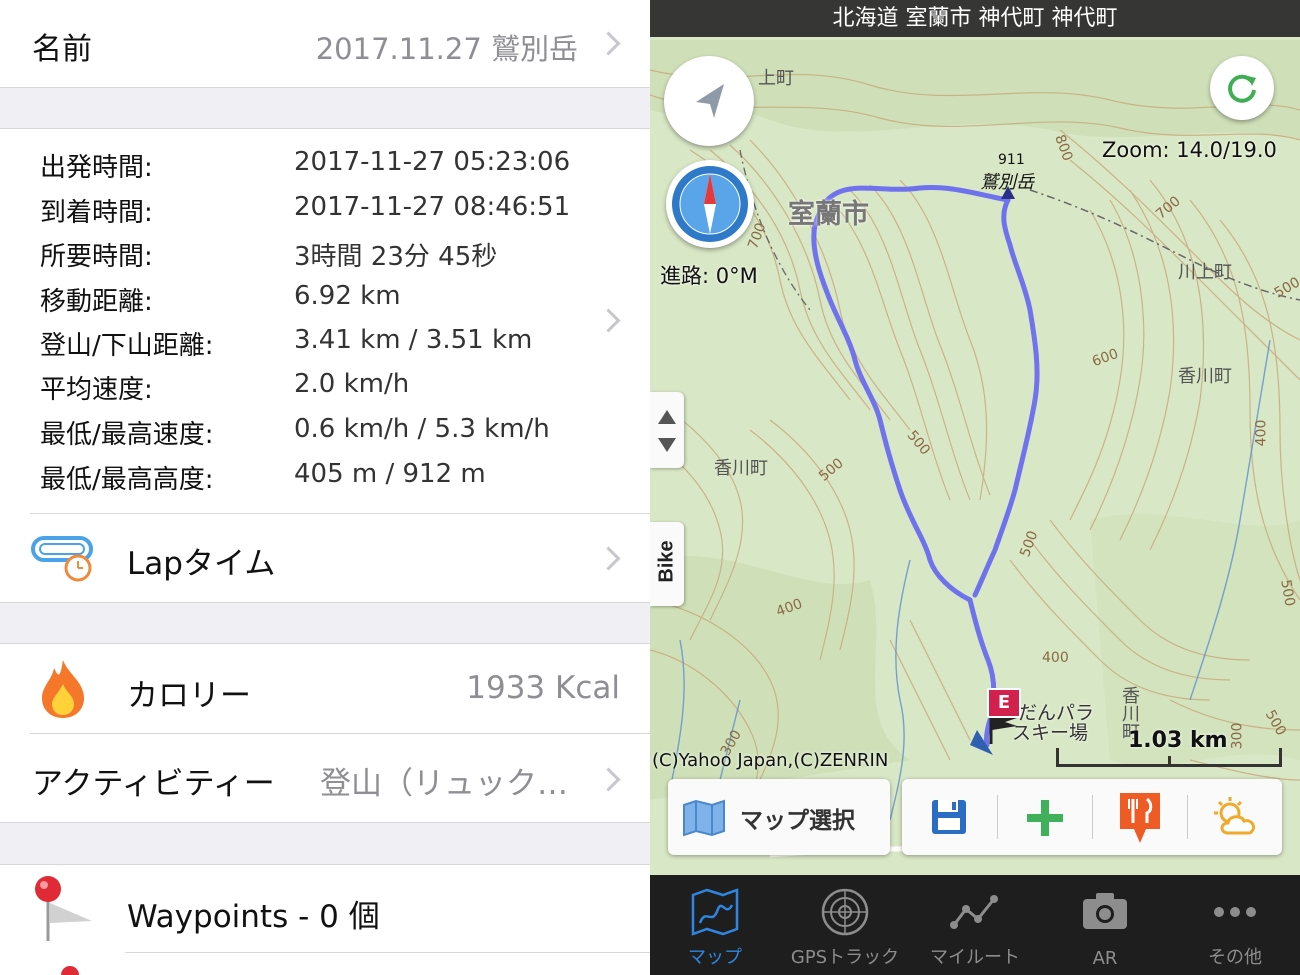  What do you see at coordinates (1011, 160) in the screenshot?
I see `peak-elevation-label: 911` at bounding box center [1011, 160].